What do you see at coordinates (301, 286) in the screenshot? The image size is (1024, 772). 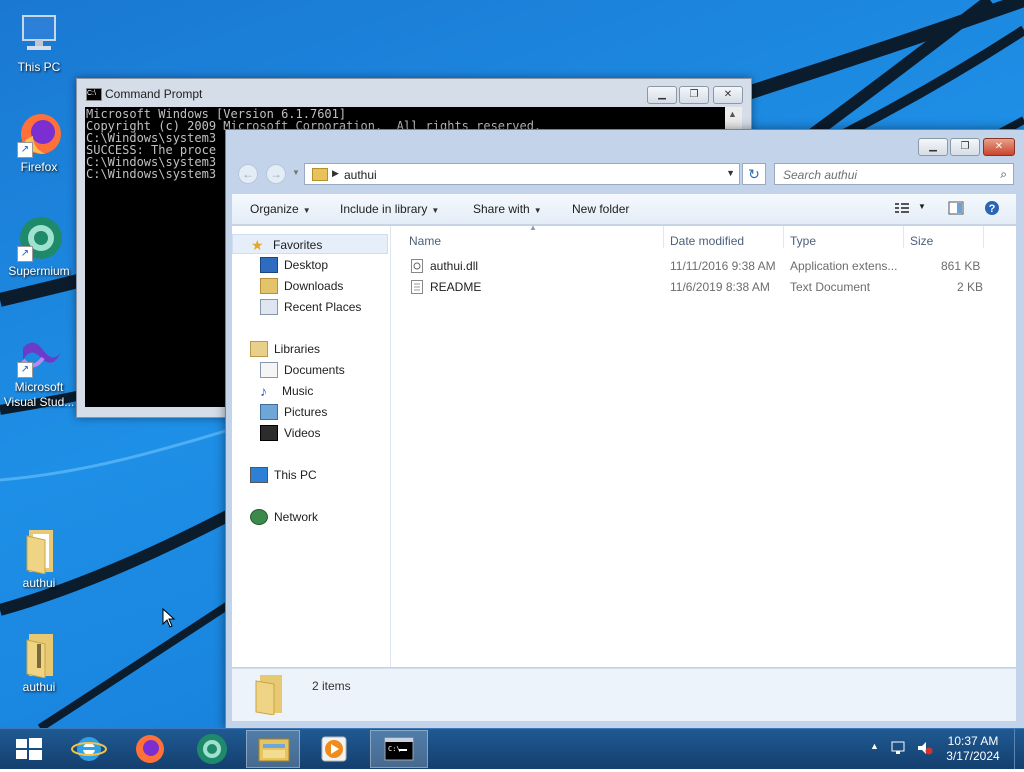 I see `nav-downloads: Downloads` at bounding box center [301, 286].